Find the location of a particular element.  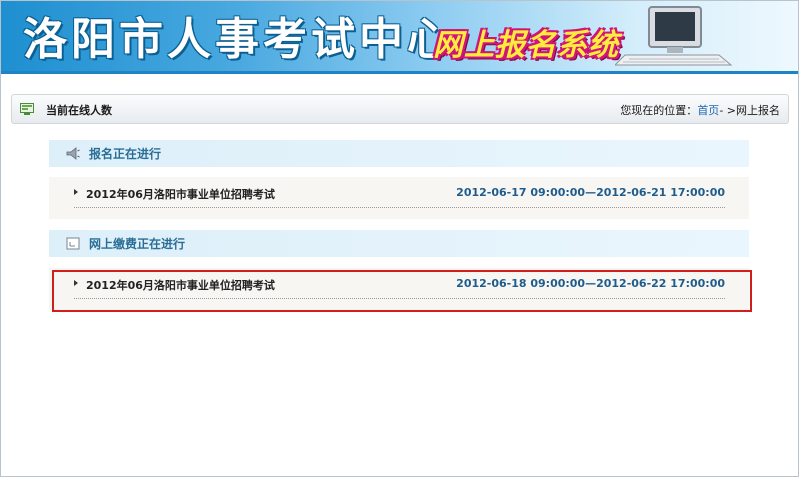

status-bar: 当前在线人数 您现在的位置：首页- >网上报名 is located at coordinates (400, 109).